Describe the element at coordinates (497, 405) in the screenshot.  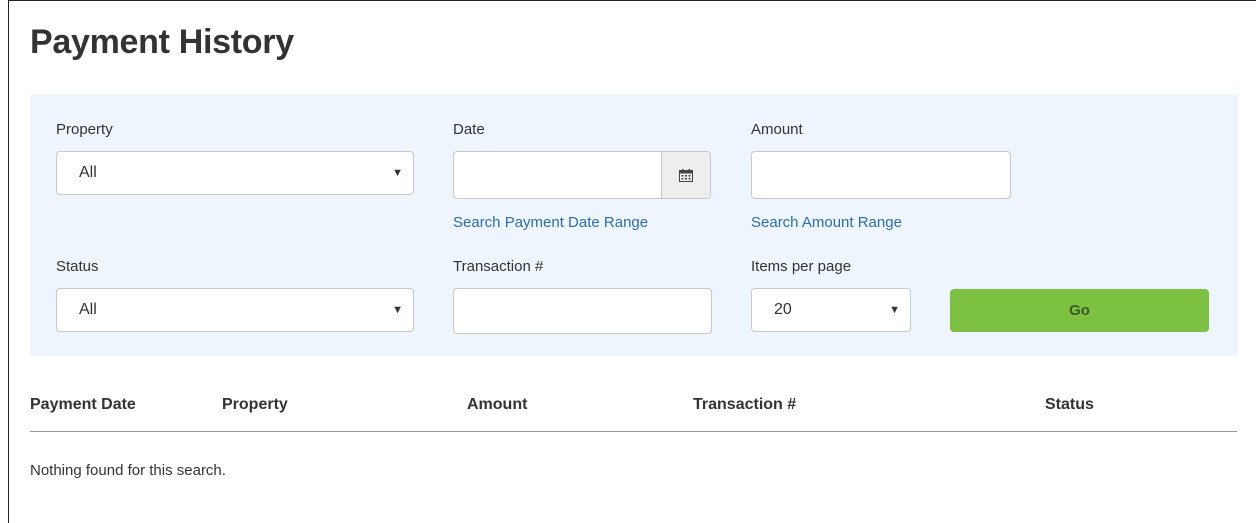
I see `column-header-amount: Amount` at that location.